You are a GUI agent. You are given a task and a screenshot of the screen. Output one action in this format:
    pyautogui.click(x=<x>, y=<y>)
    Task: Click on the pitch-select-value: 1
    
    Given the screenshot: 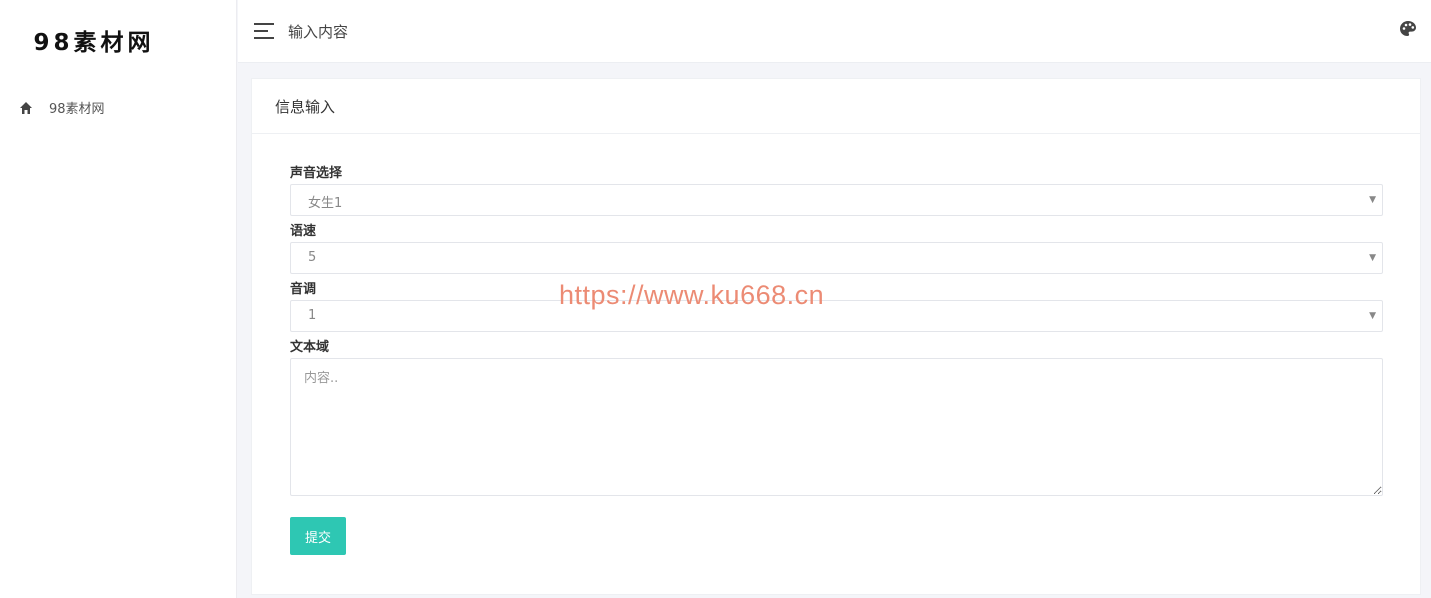 What is the action you would take?
    pyautogui.click(x=312, y=315)
    